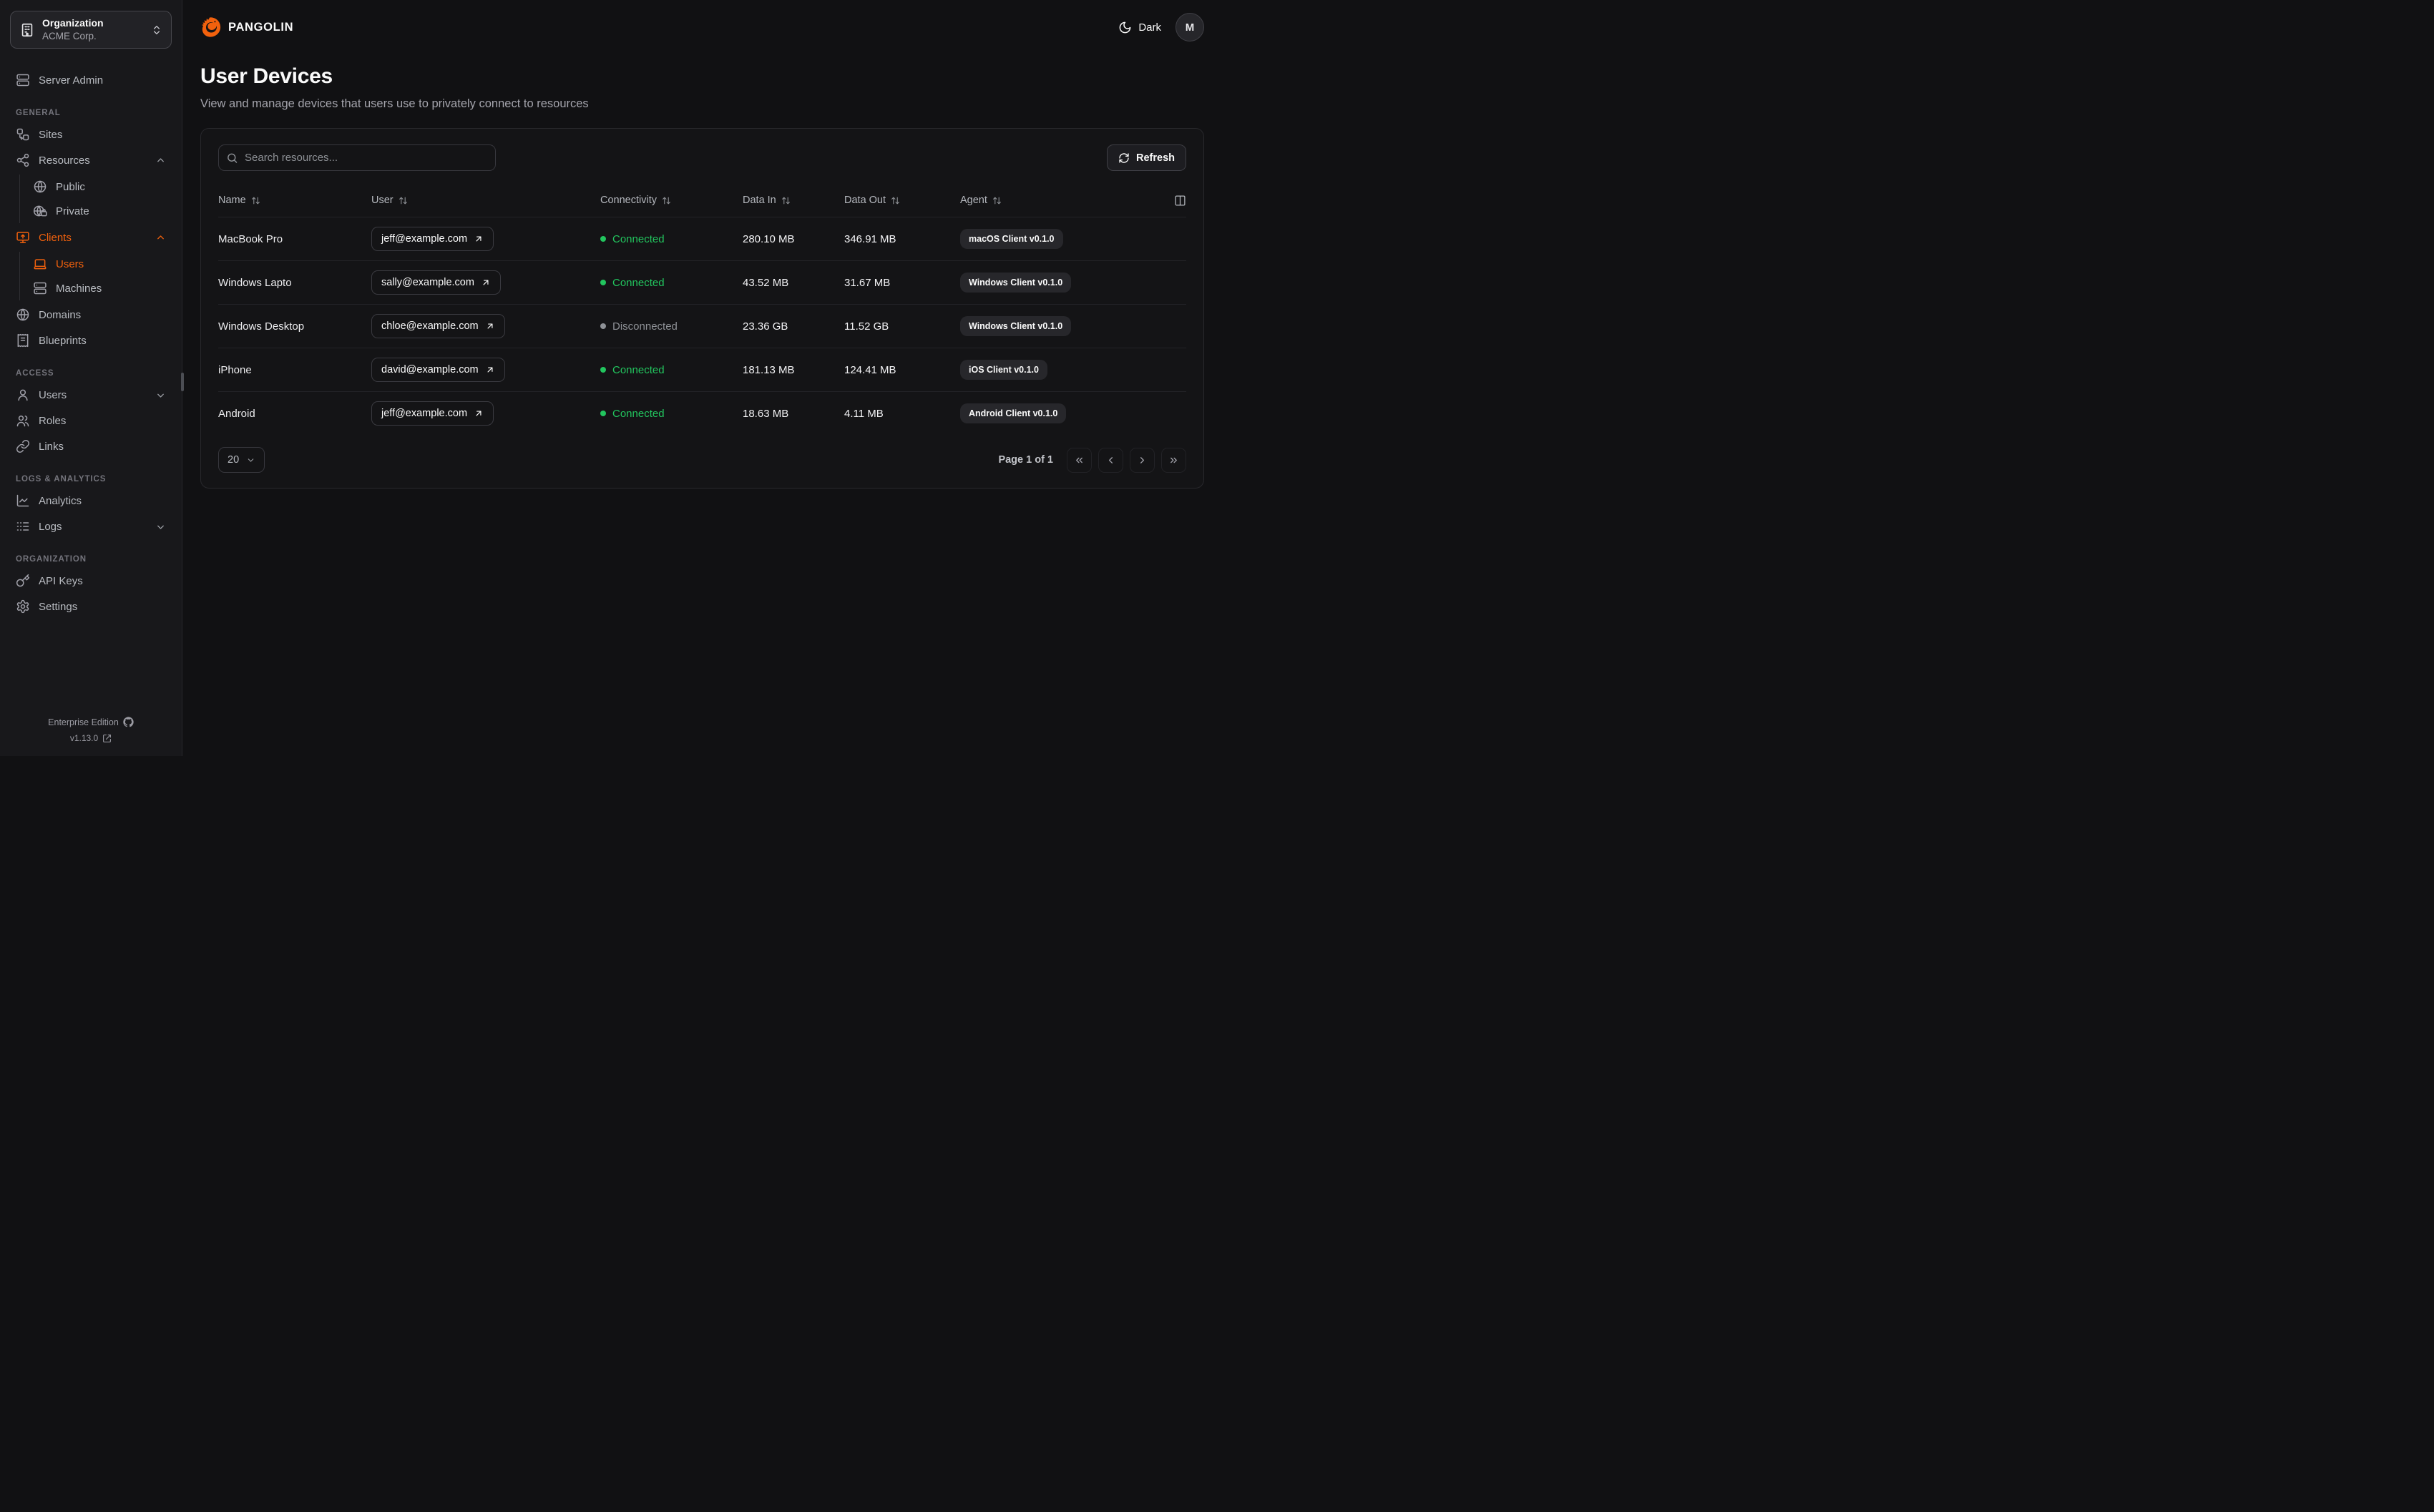 This screenshot has width=2434, height=1512. Describe the element at coordinates (91, 526) in the screenshot. I see `sidebar-item-logs: Logs` at that location.